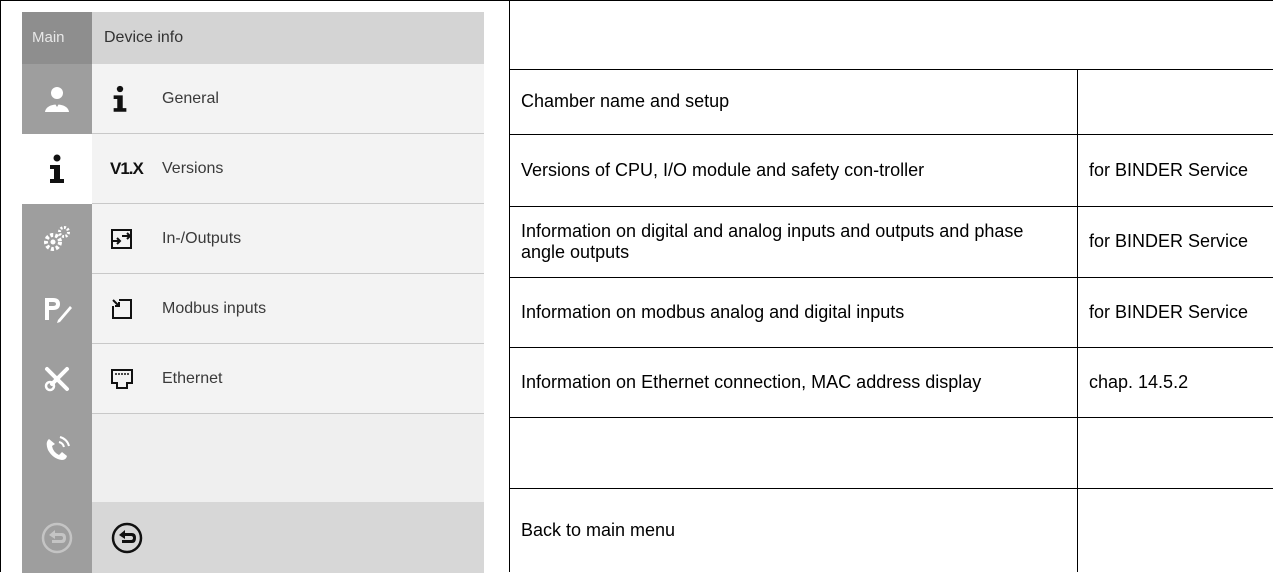 The width and height of the screenshot is (1273, 573). Describe the element at coordinates (127, 538) in the screenshot. I see `back-circle-icon` at that location.